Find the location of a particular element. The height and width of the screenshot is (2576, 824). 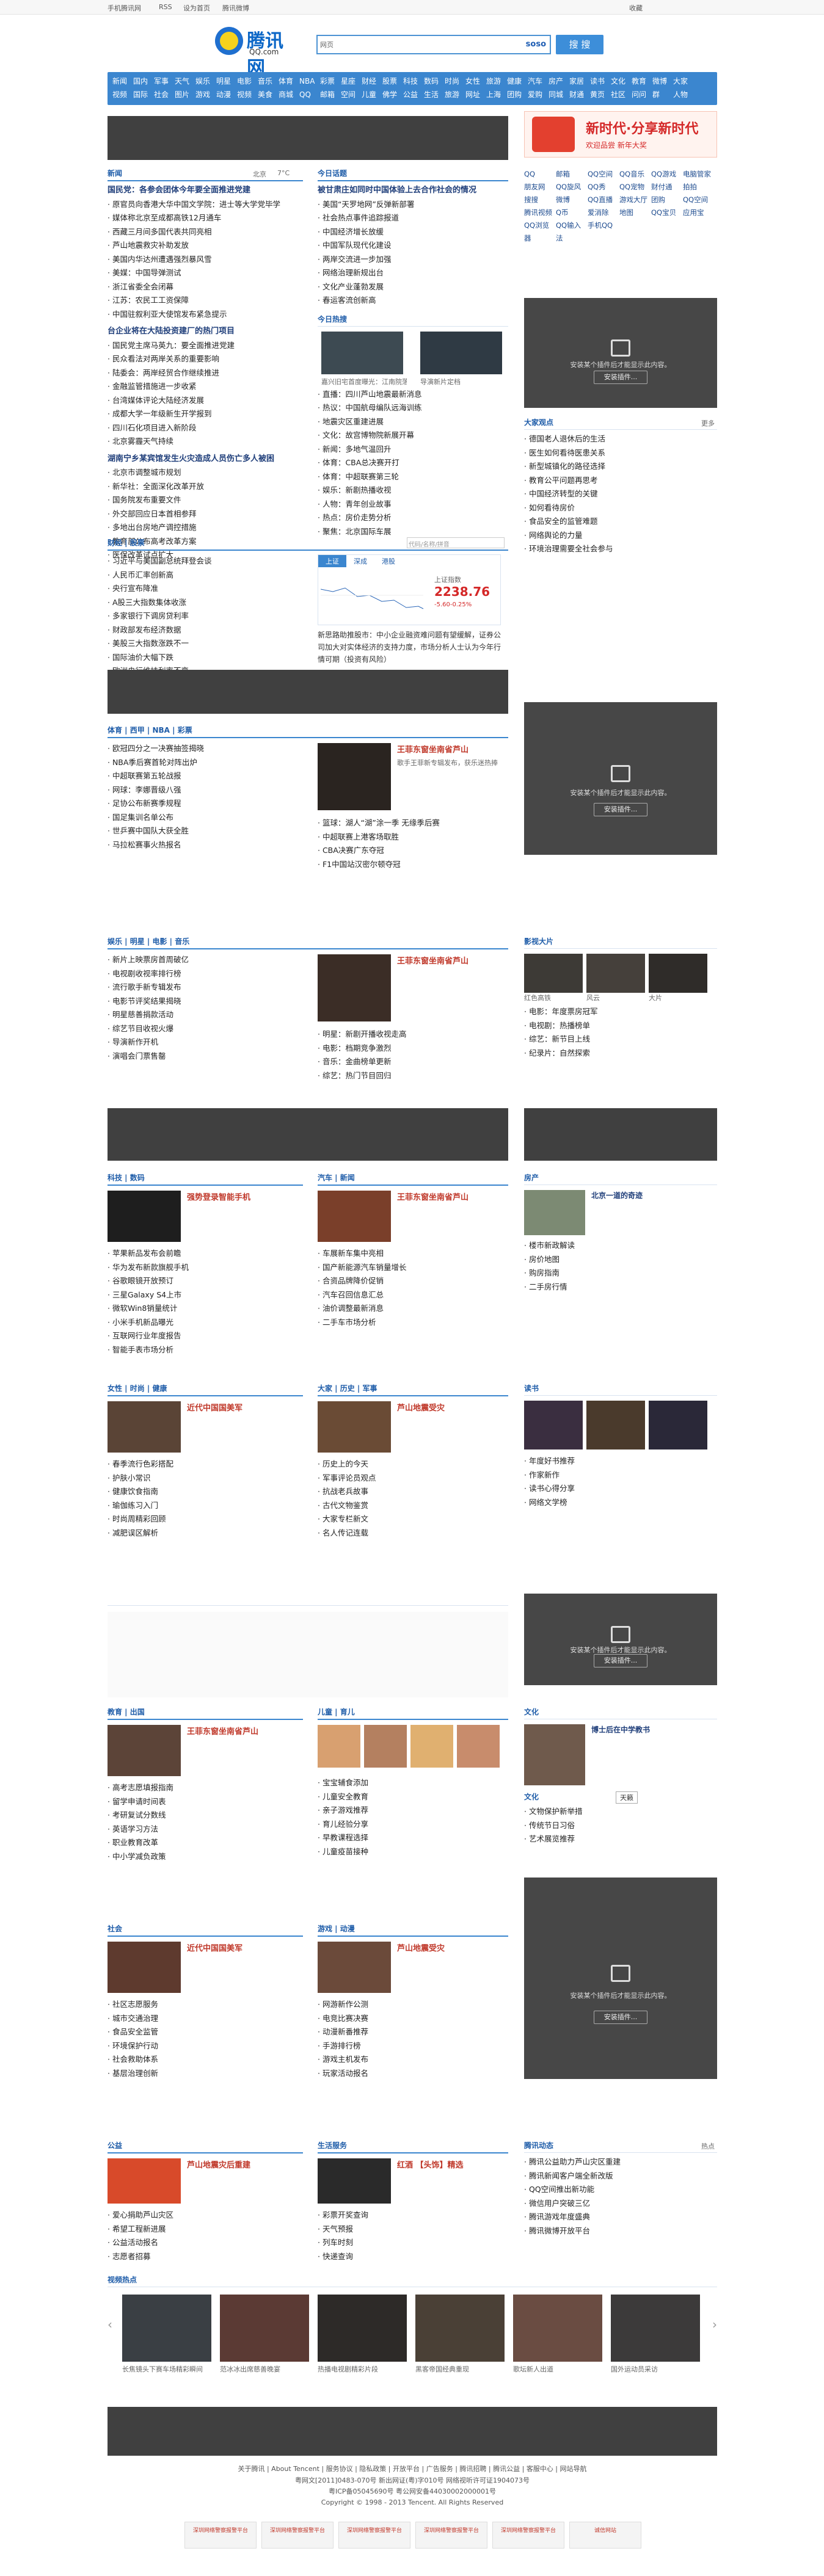

hot-item: · 新闻：多地气温回升 is located at coordinates (413, 450).